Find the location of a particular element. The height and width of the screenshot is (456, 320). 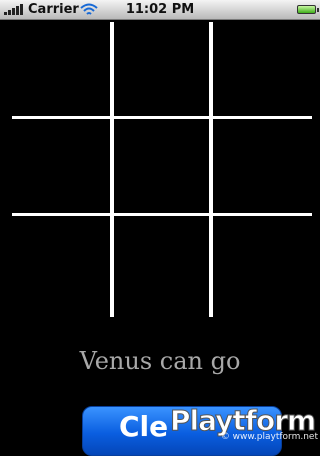

battery-icon is located at coordinates (308, 9).